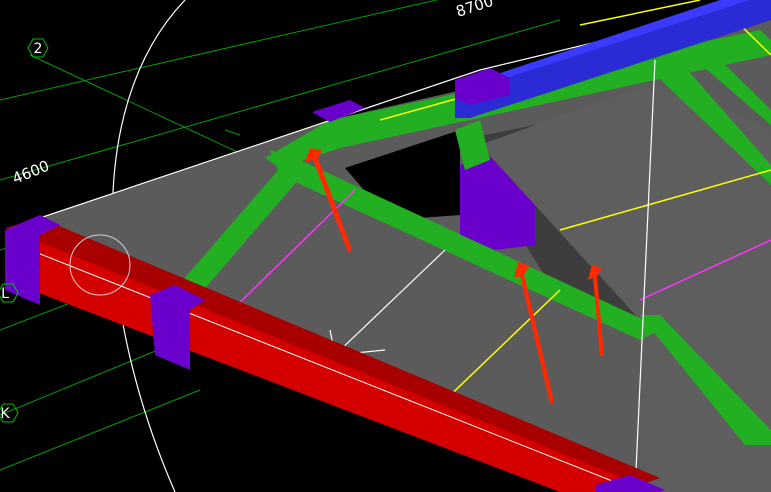 The width and height of the screenshot is (771, 492). I want to click on axis-label-2: 2, so click(38, 49).